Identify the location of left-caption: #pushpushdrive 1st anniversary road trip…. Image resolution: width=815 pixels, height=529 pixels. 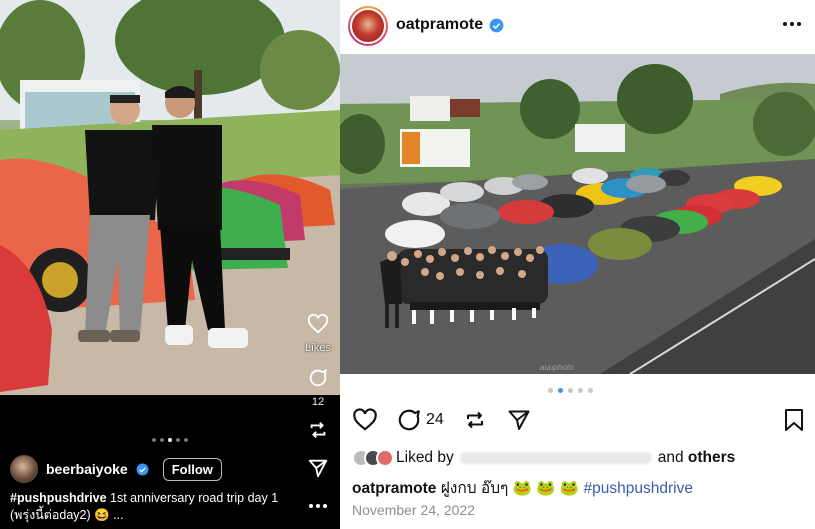
(155, 507).